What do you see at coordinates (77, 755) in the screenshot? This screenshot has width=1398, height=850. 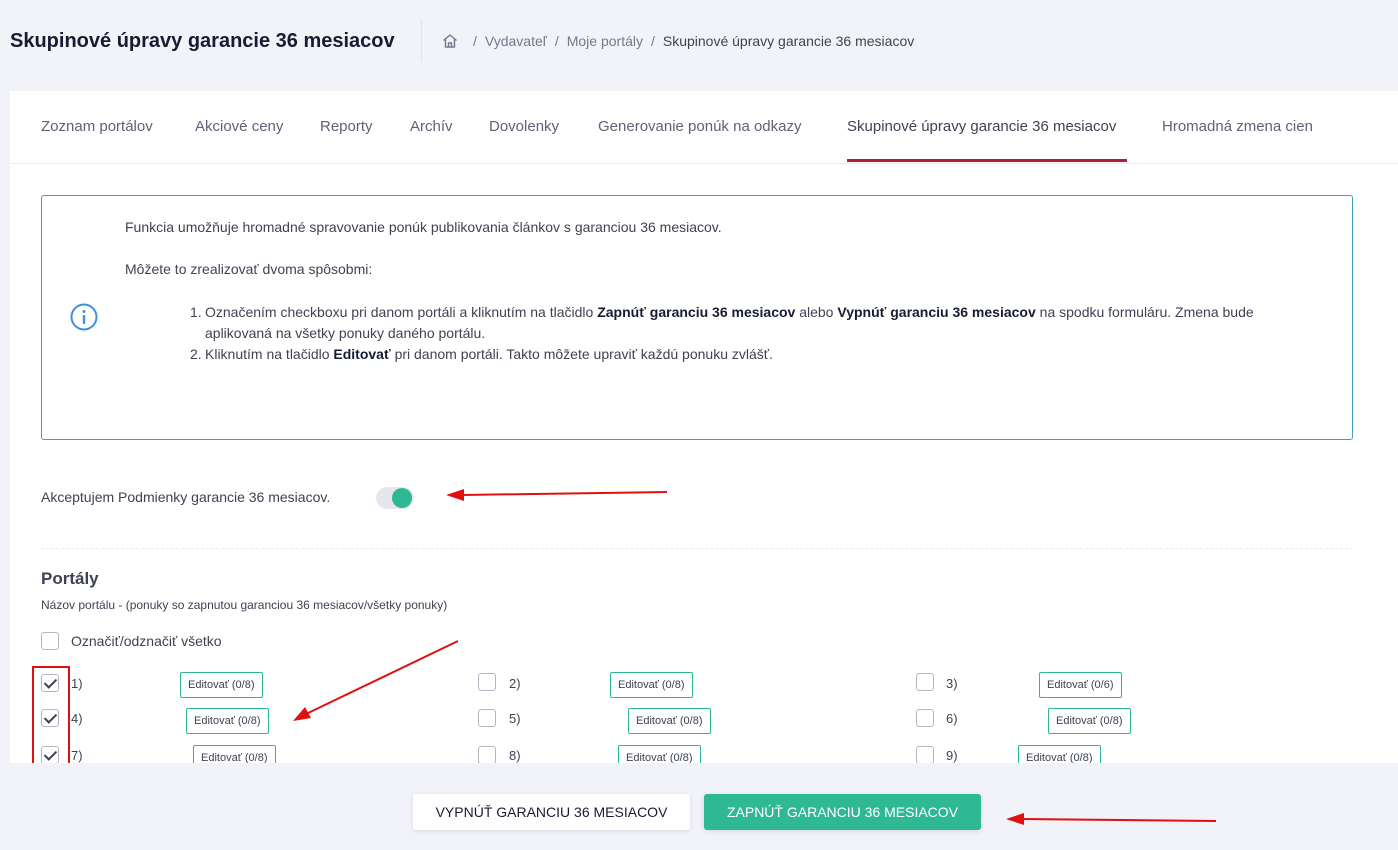 I see `portal-number: 7)` at bounding box center [77, 755].